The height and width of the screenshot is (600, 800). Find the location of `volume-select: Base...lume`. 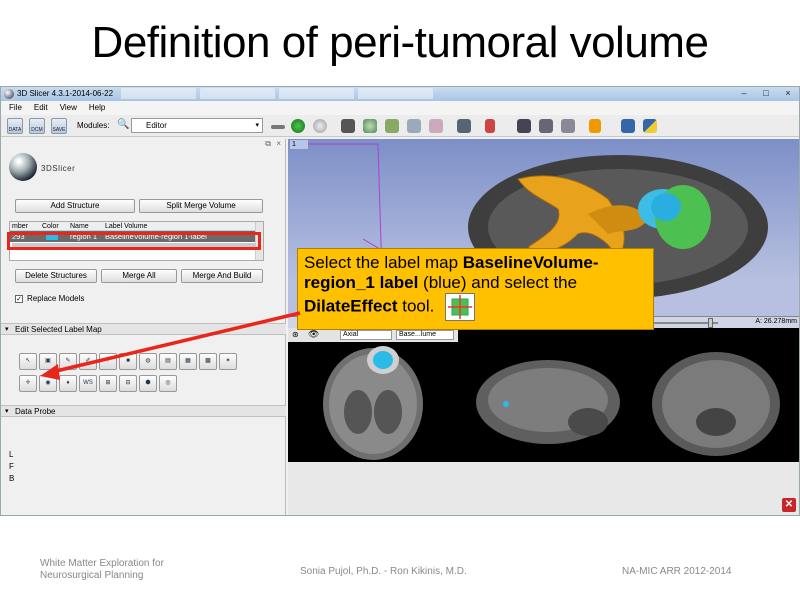

volume-select: Base...lume is located at coordinates (425, 335).